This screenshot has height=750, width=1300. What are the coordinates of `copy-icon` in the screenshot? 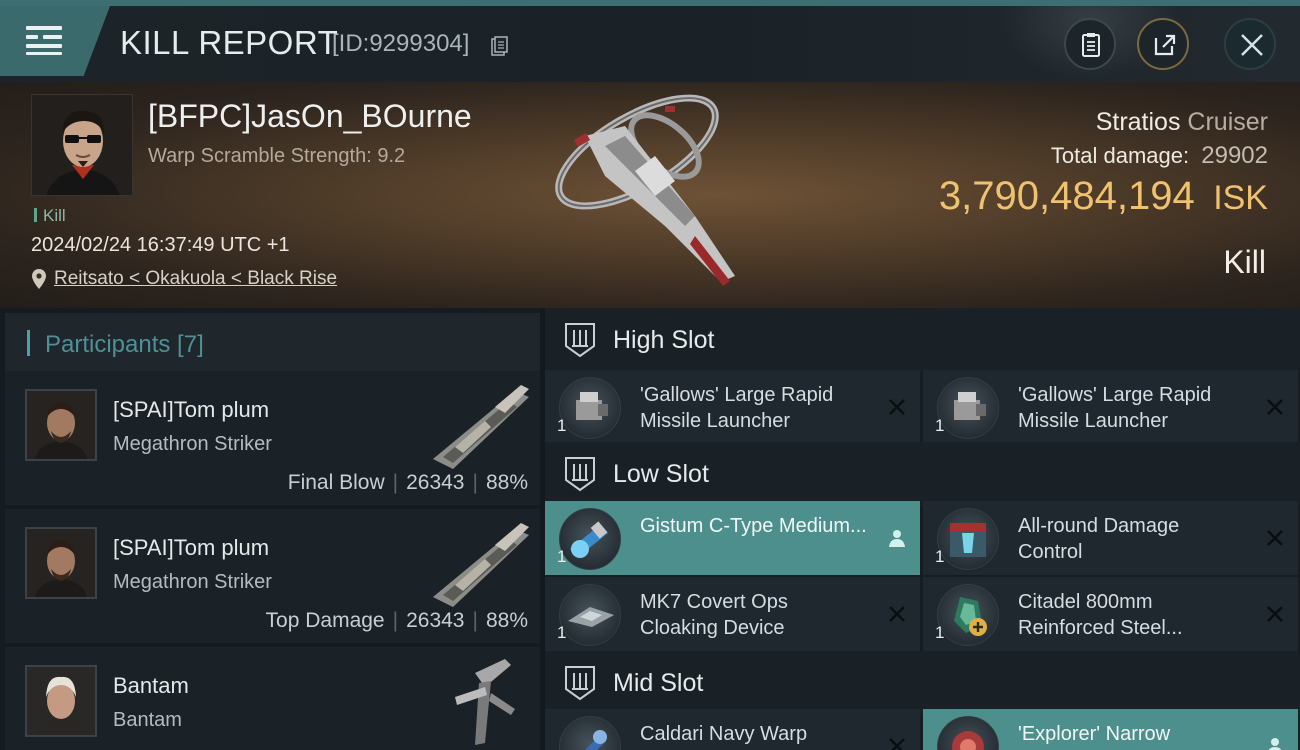 It's located at (499, 46).